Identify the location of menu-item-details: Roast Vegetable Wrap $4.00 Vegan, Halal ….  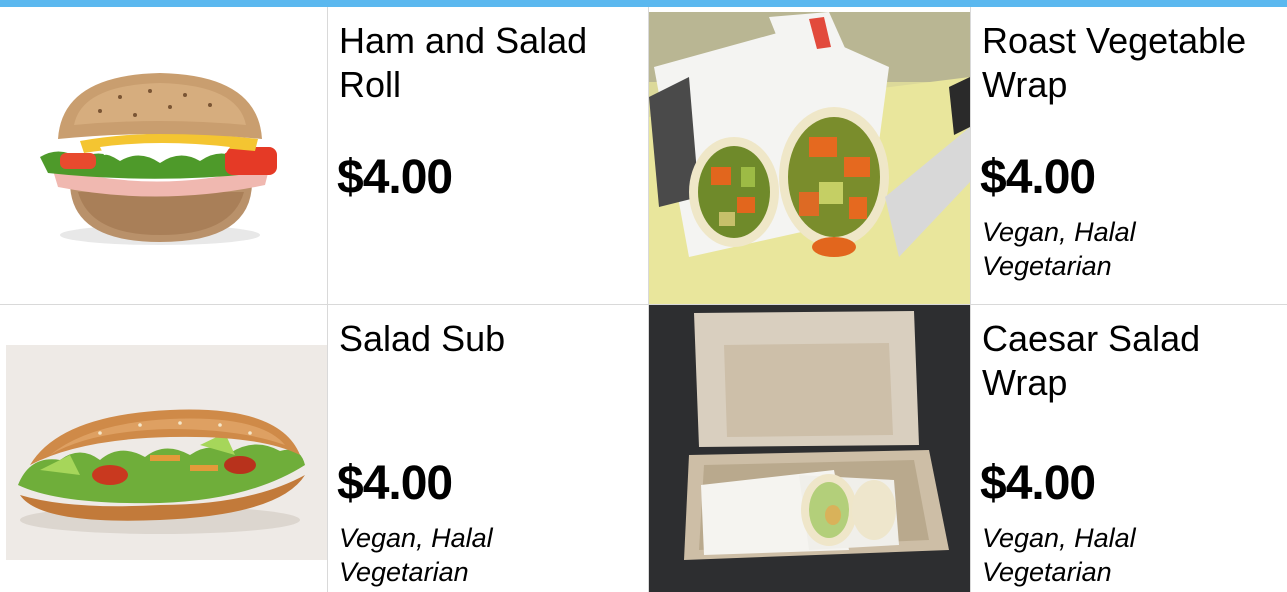
(1129, 155).